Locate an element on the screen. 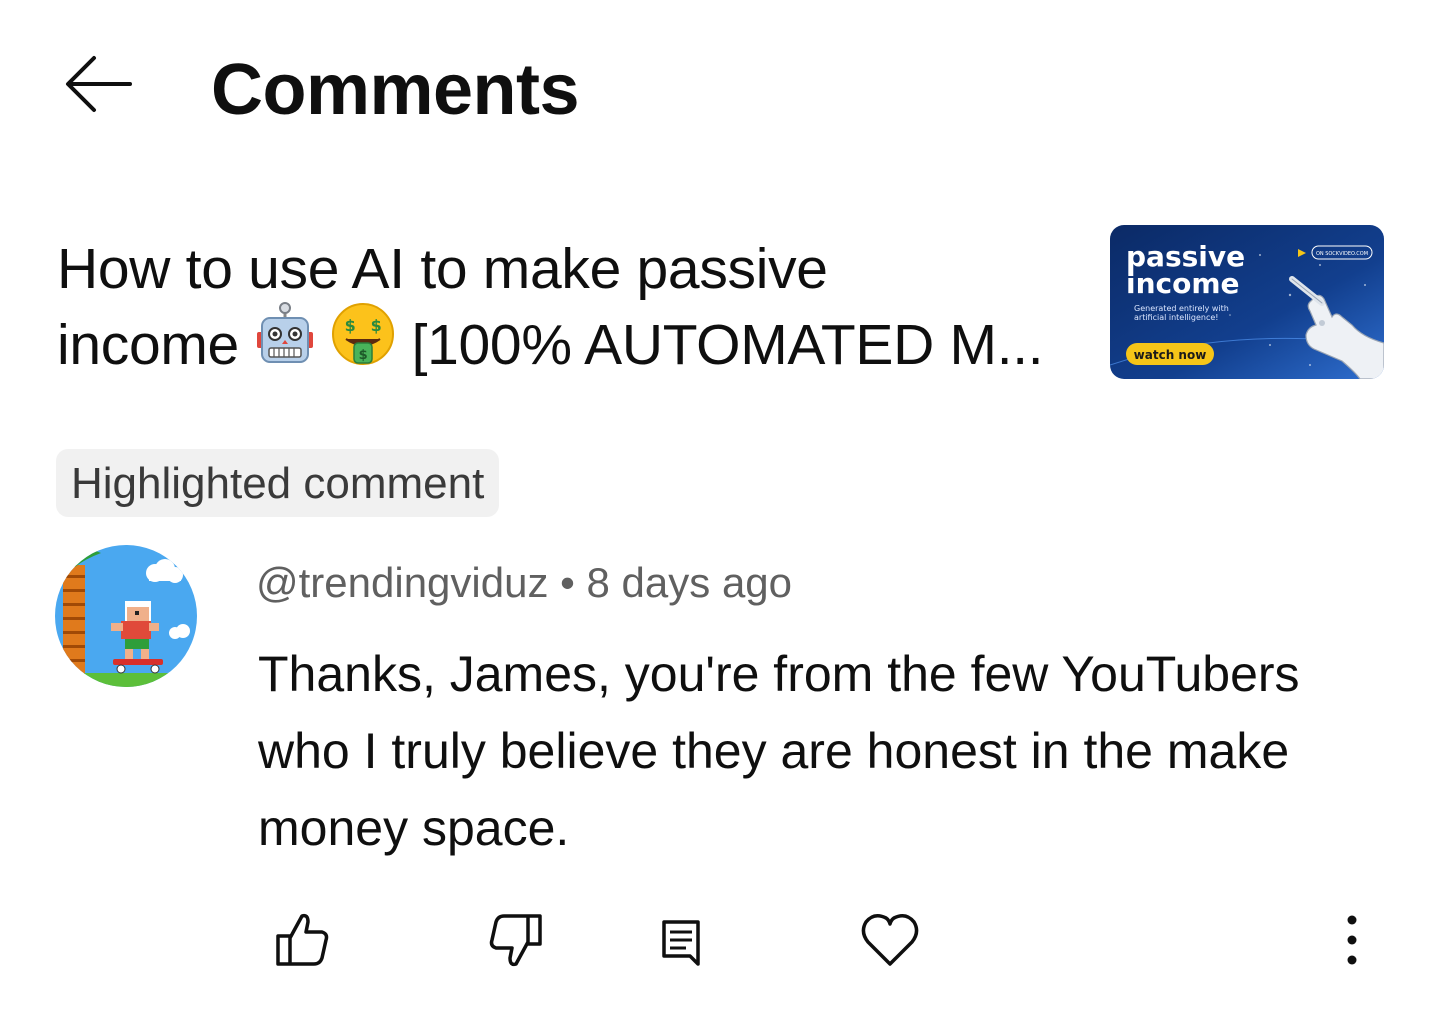 The height and width of the screenshot is (1024, 1439). dislike-button is located at coordinates (516, 940).